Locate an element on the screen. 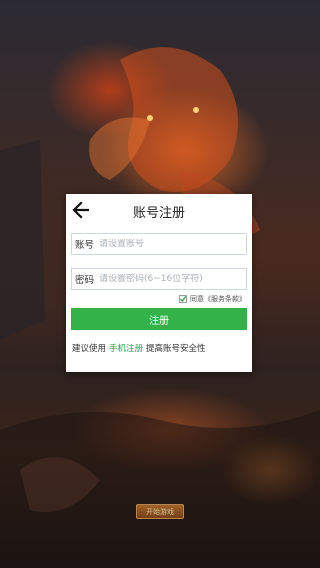  dialog-header: 账号注册 is located at coordinates (159, 210).